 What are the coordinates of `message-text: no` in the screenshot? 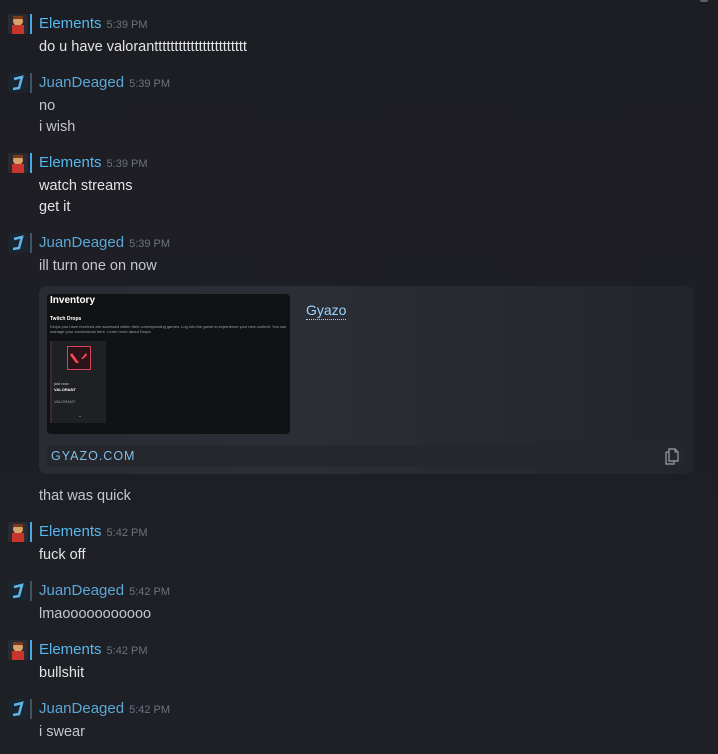 It's located at (47, 106).